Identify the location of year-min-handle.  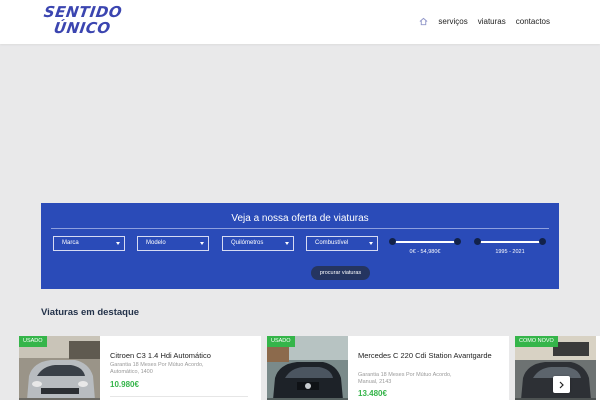
(477, 241).